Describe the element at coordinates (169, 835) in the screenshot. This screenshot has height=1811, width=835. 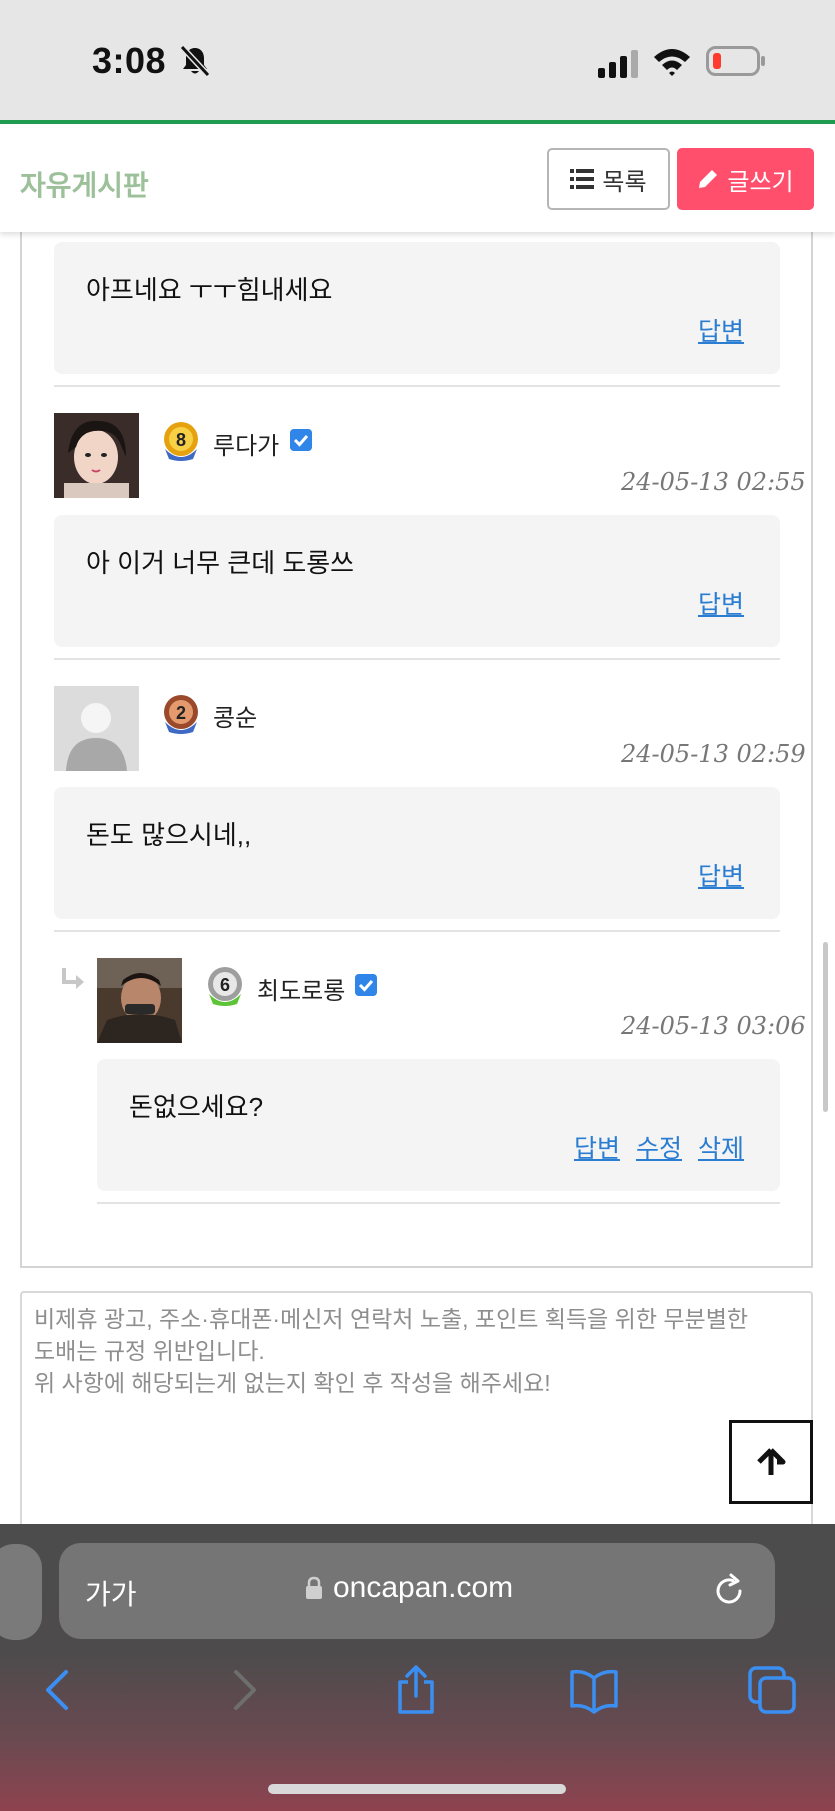
I see `comment-text: 돈도 많으시네,,` at that location.